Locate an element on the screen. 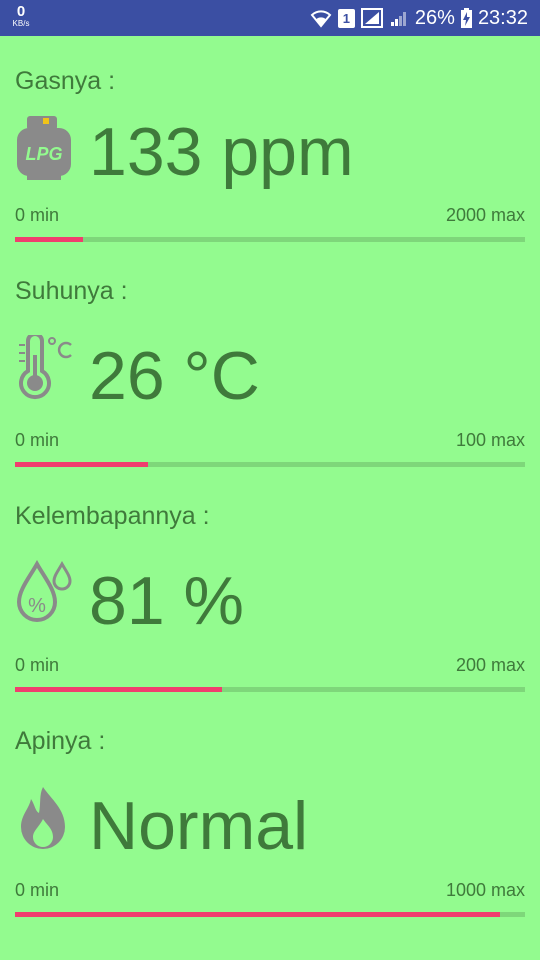 The height and width of the screenshot is (960, 540). humidity-label: Kelembapannya : is located at coordinates (112, 516).